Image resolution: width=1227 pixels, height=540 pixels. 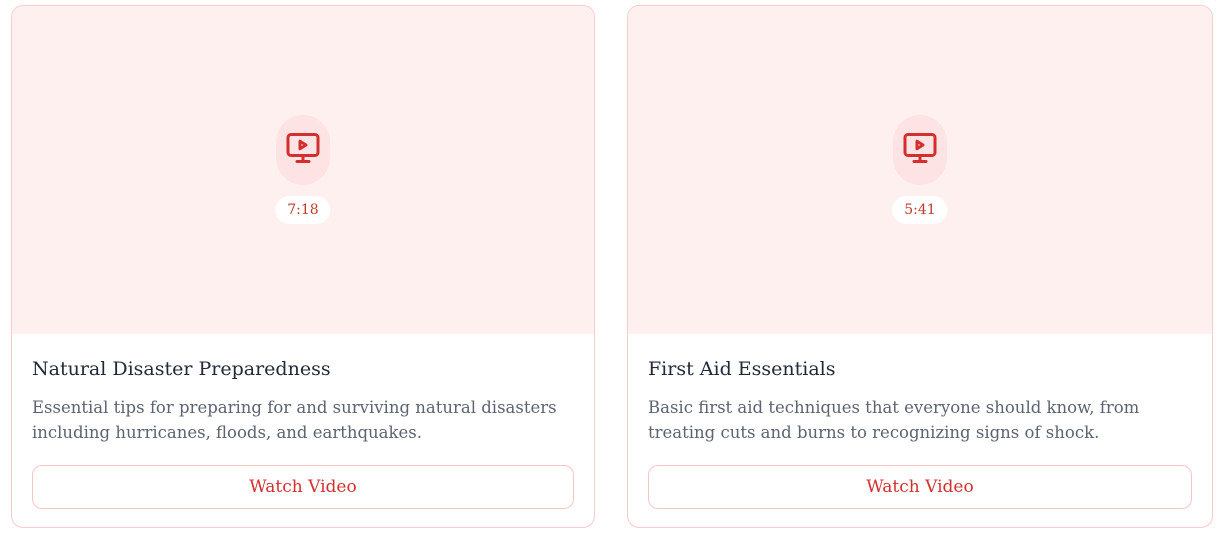 I want to click on video-title: First Aid Essentials, so click(x=742, y=369).